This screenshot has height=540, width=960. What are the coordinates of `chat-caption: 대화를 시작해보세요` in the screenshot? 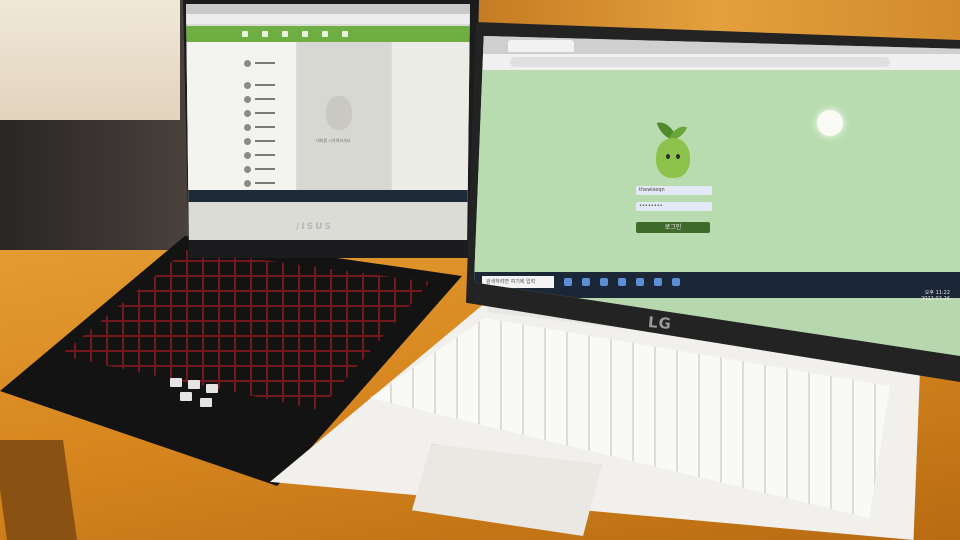 It's located at (333, 140).